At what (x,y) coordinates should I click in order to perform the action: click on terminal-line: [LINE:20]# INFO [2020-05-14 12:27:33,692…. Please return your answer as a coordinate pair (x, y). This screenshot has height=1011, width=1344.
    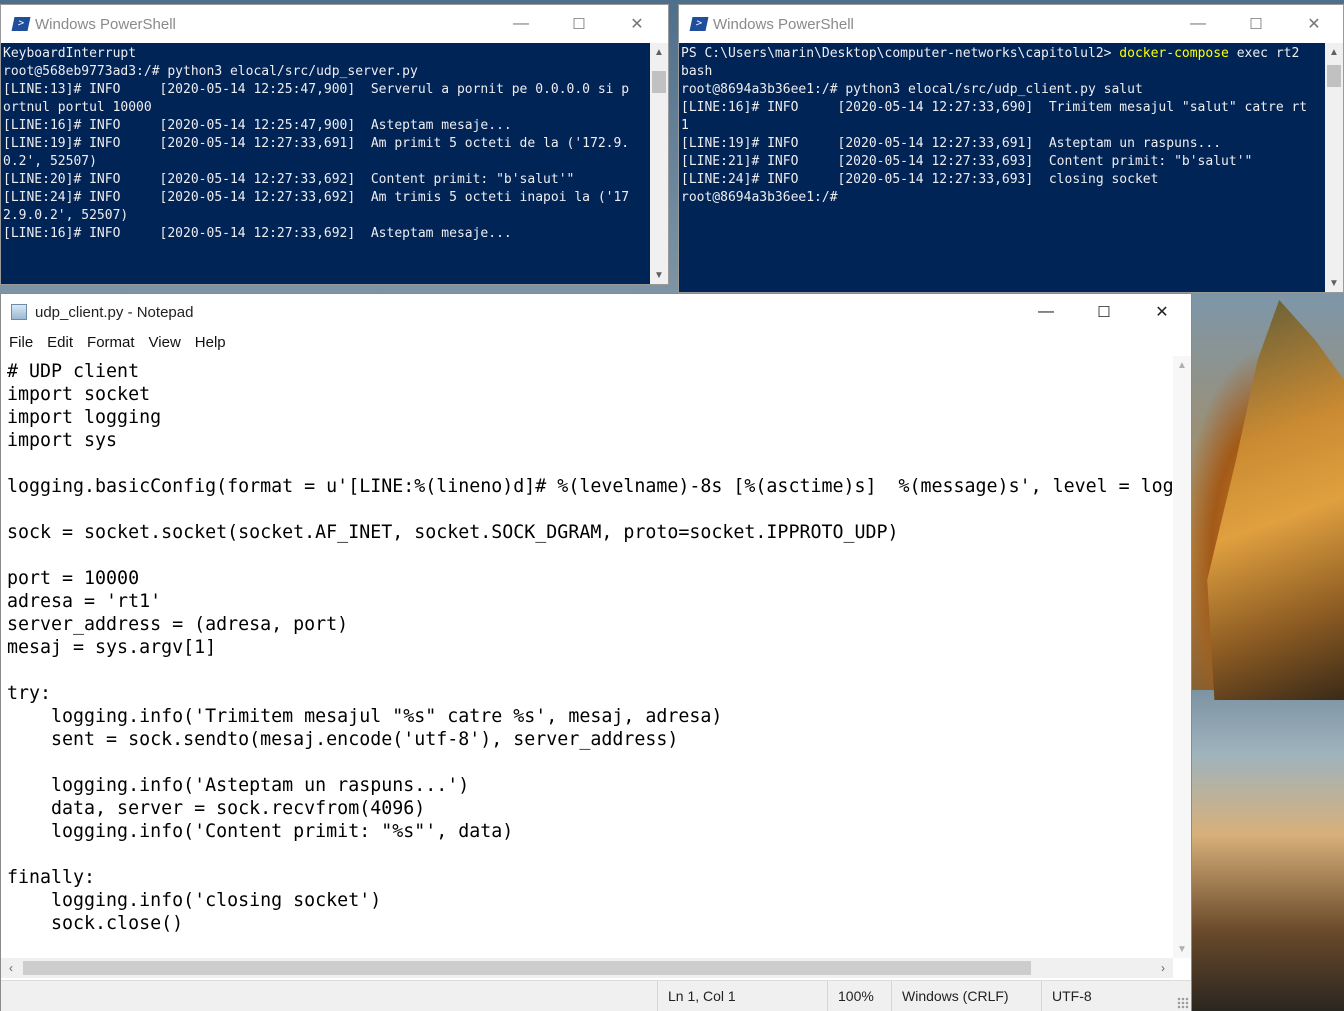
    Looking at the image, I should click on (289, 179).